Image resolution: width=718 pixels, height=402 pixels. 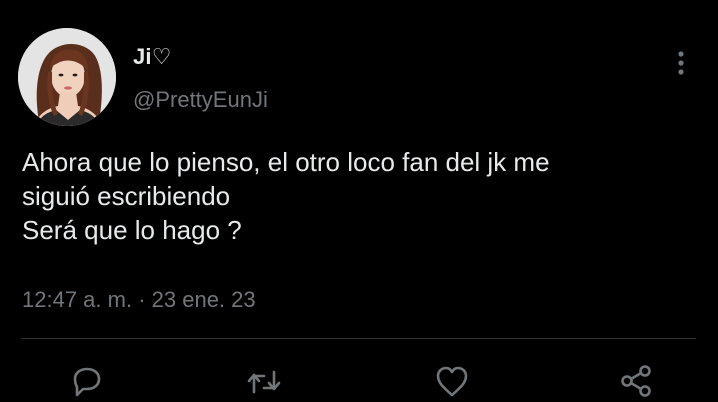 What do you see at coordinates (203, 299) in the screenshot?
I see `tweet-date: 23 ene. 23` at bounding box center [203, 299].